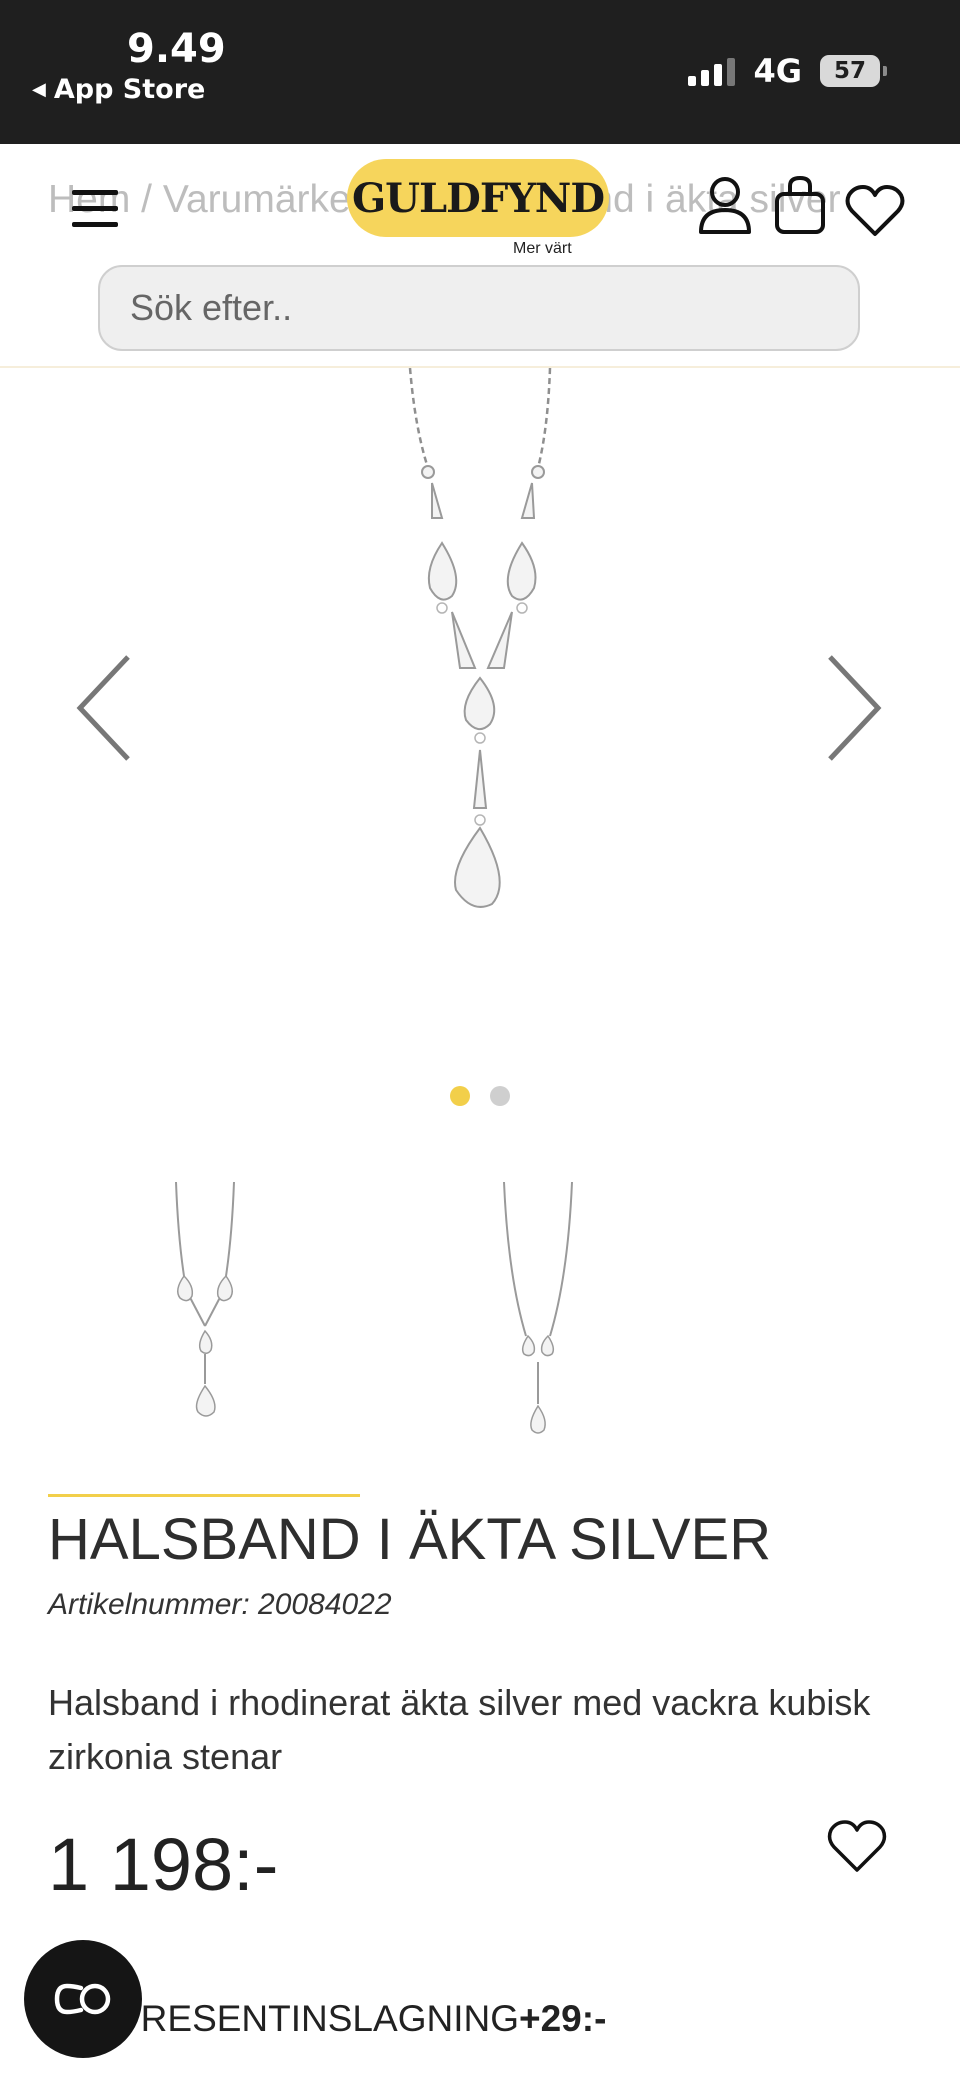 Image resolution: width=960 pixels, height=2081 pixels. I want to click on thumbnail-strip, so click(480, 1316).